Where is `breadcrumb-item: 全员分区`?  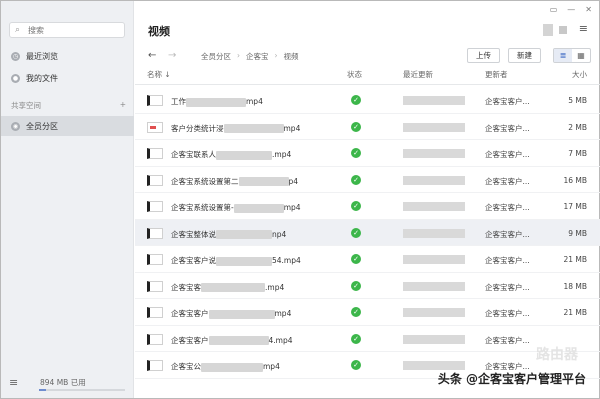
breadcrumb-item: 全员分区 is located at coordinates (216, 56).